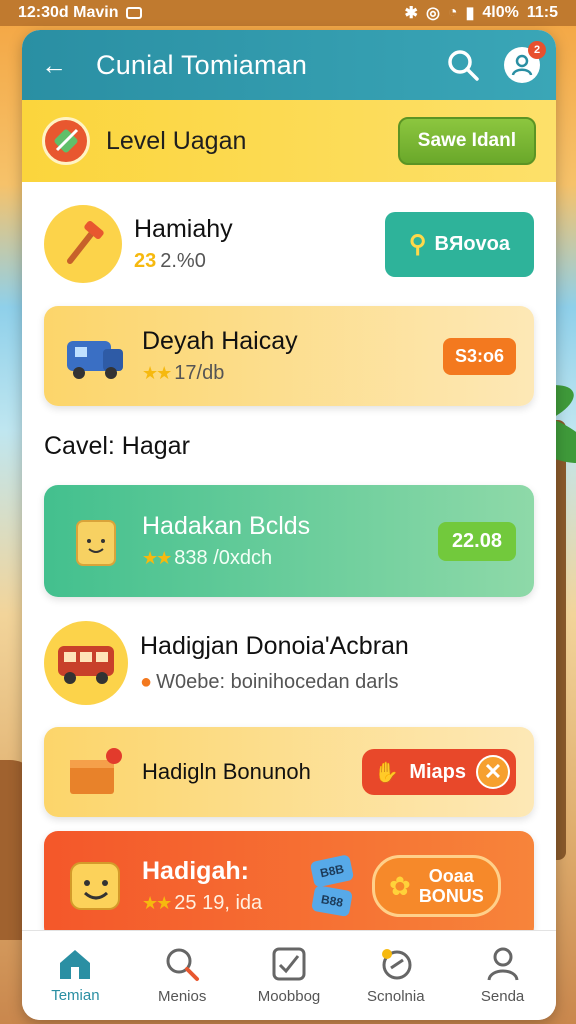  I want to click on signal-icon: ▮, so click(470, 13).